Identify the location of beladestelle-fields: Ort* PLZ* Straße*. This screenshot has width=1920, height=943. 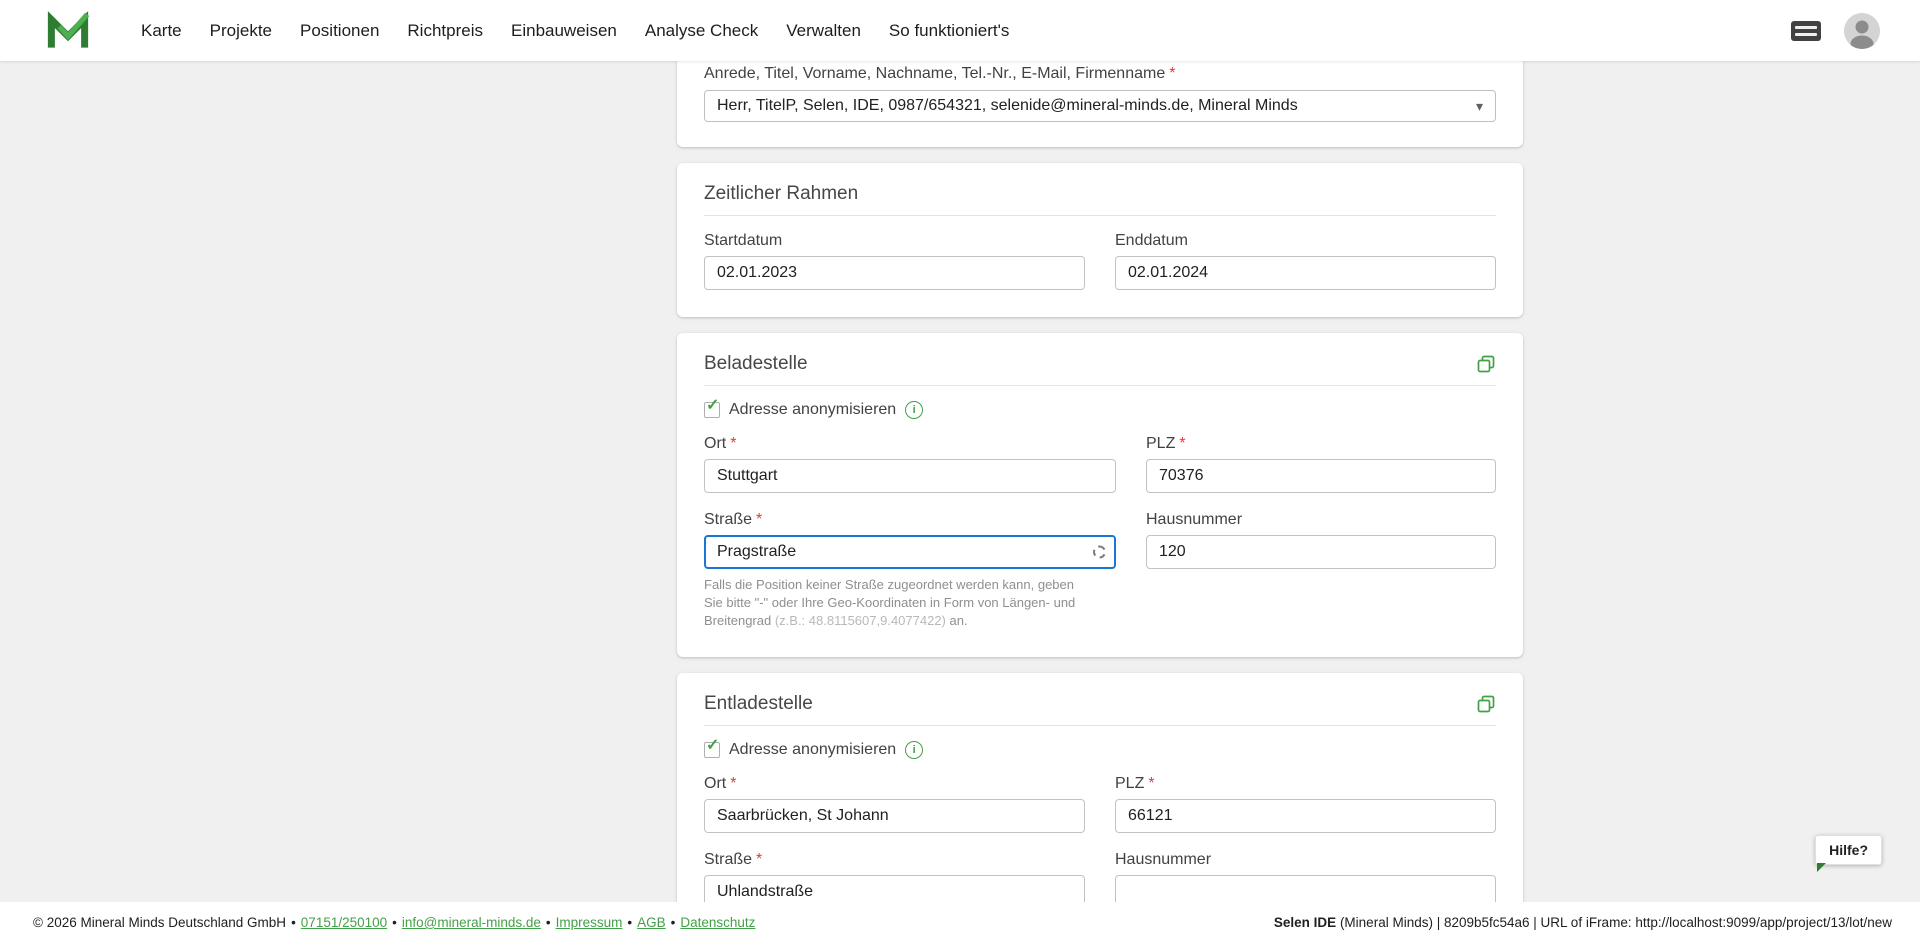
(1100, 532).